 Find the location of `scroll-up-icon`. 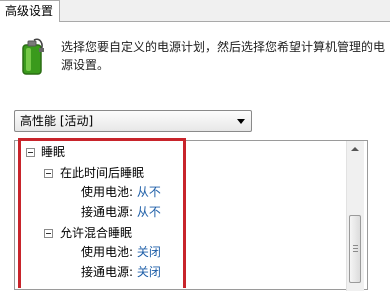

scroll-up-icon is located at coordinates (355, 149).